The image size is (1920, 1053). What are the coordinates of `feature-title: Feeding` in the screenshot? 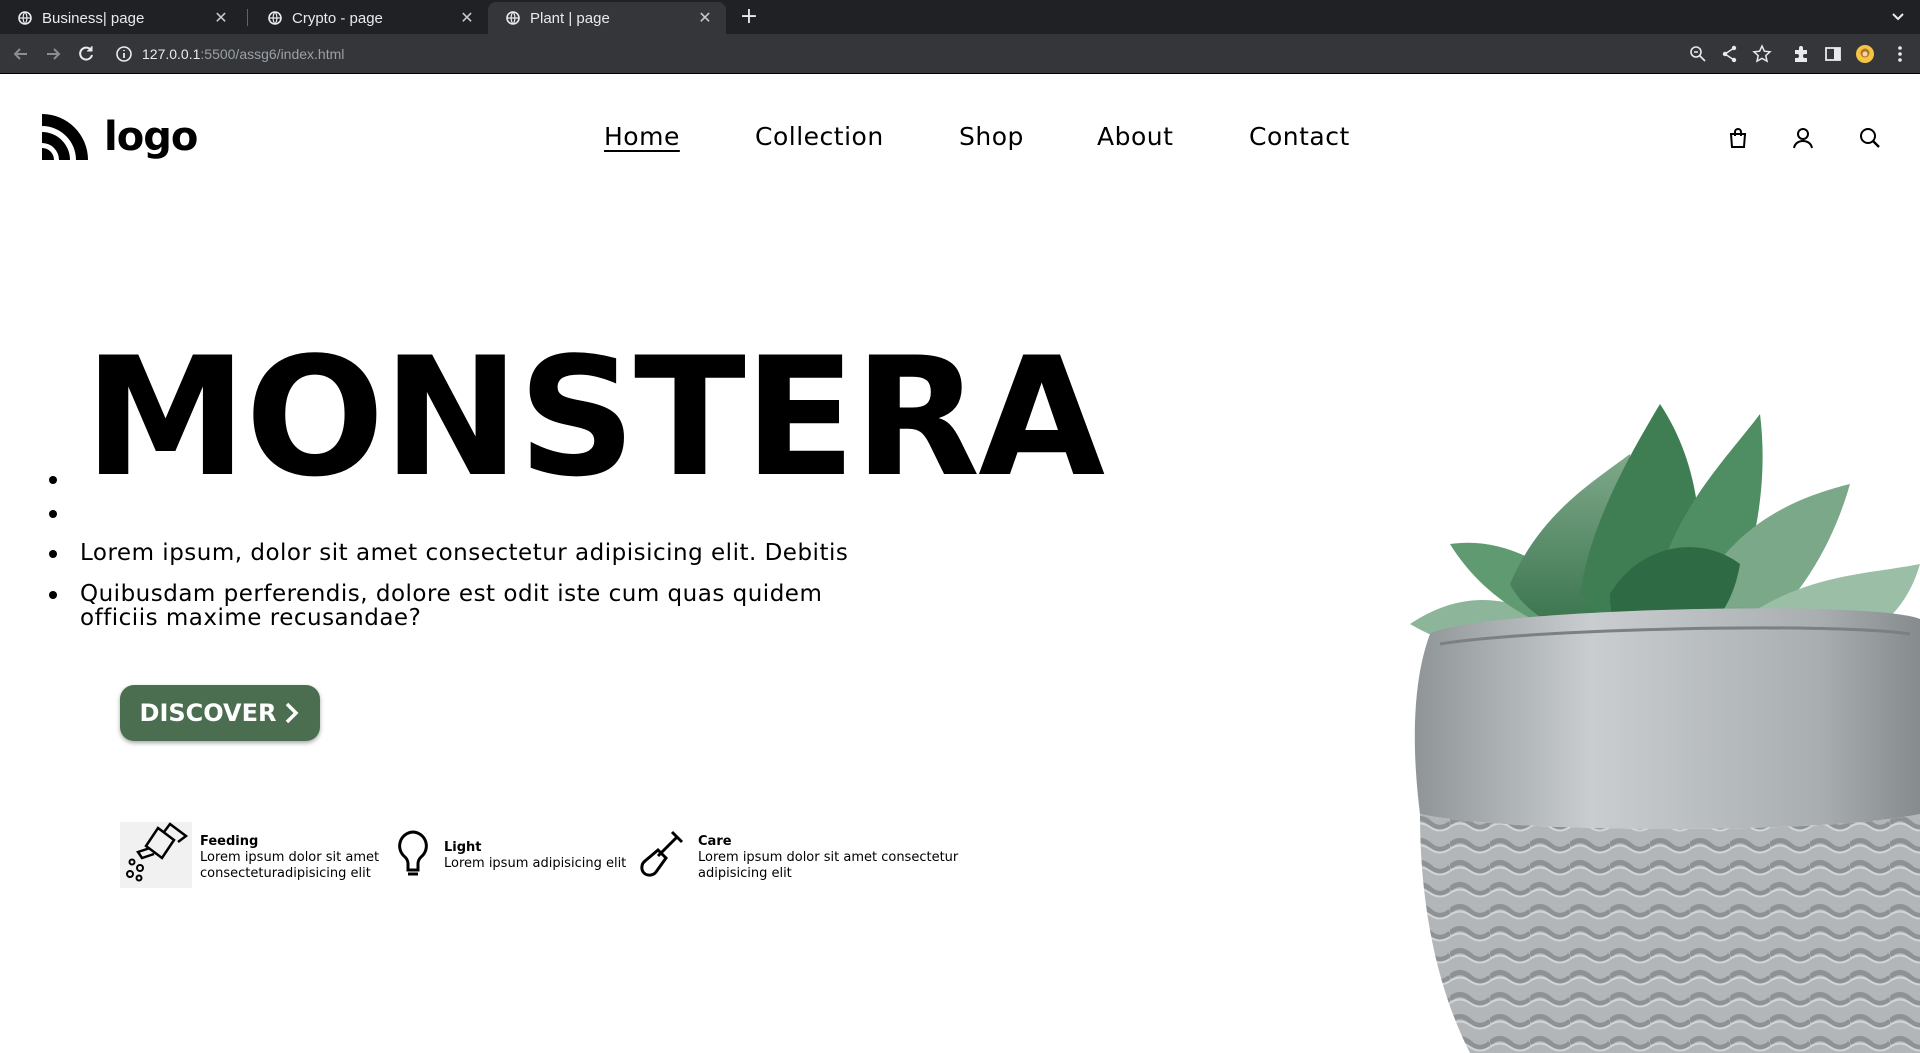 It's located at (229, 841).